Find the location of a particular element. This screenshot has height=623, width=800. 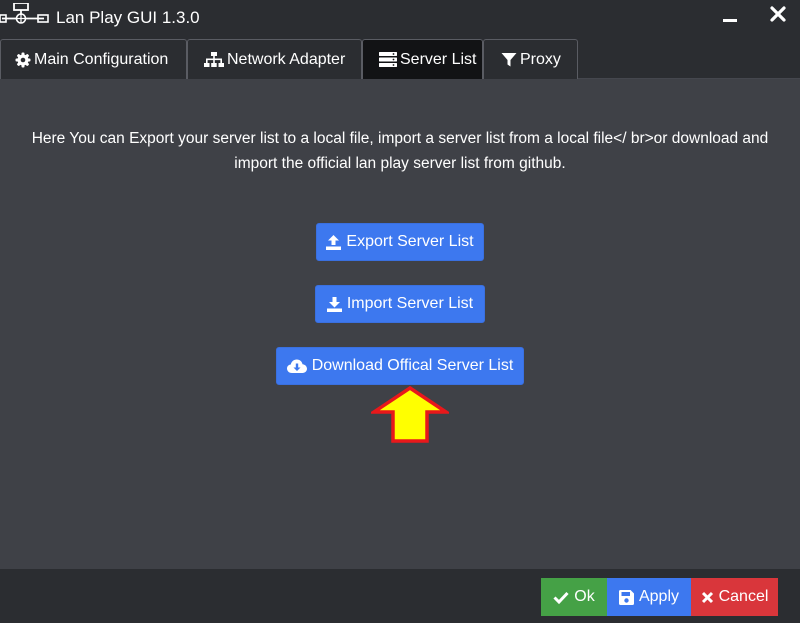

minimize-button is located at coordinates (731, 20).